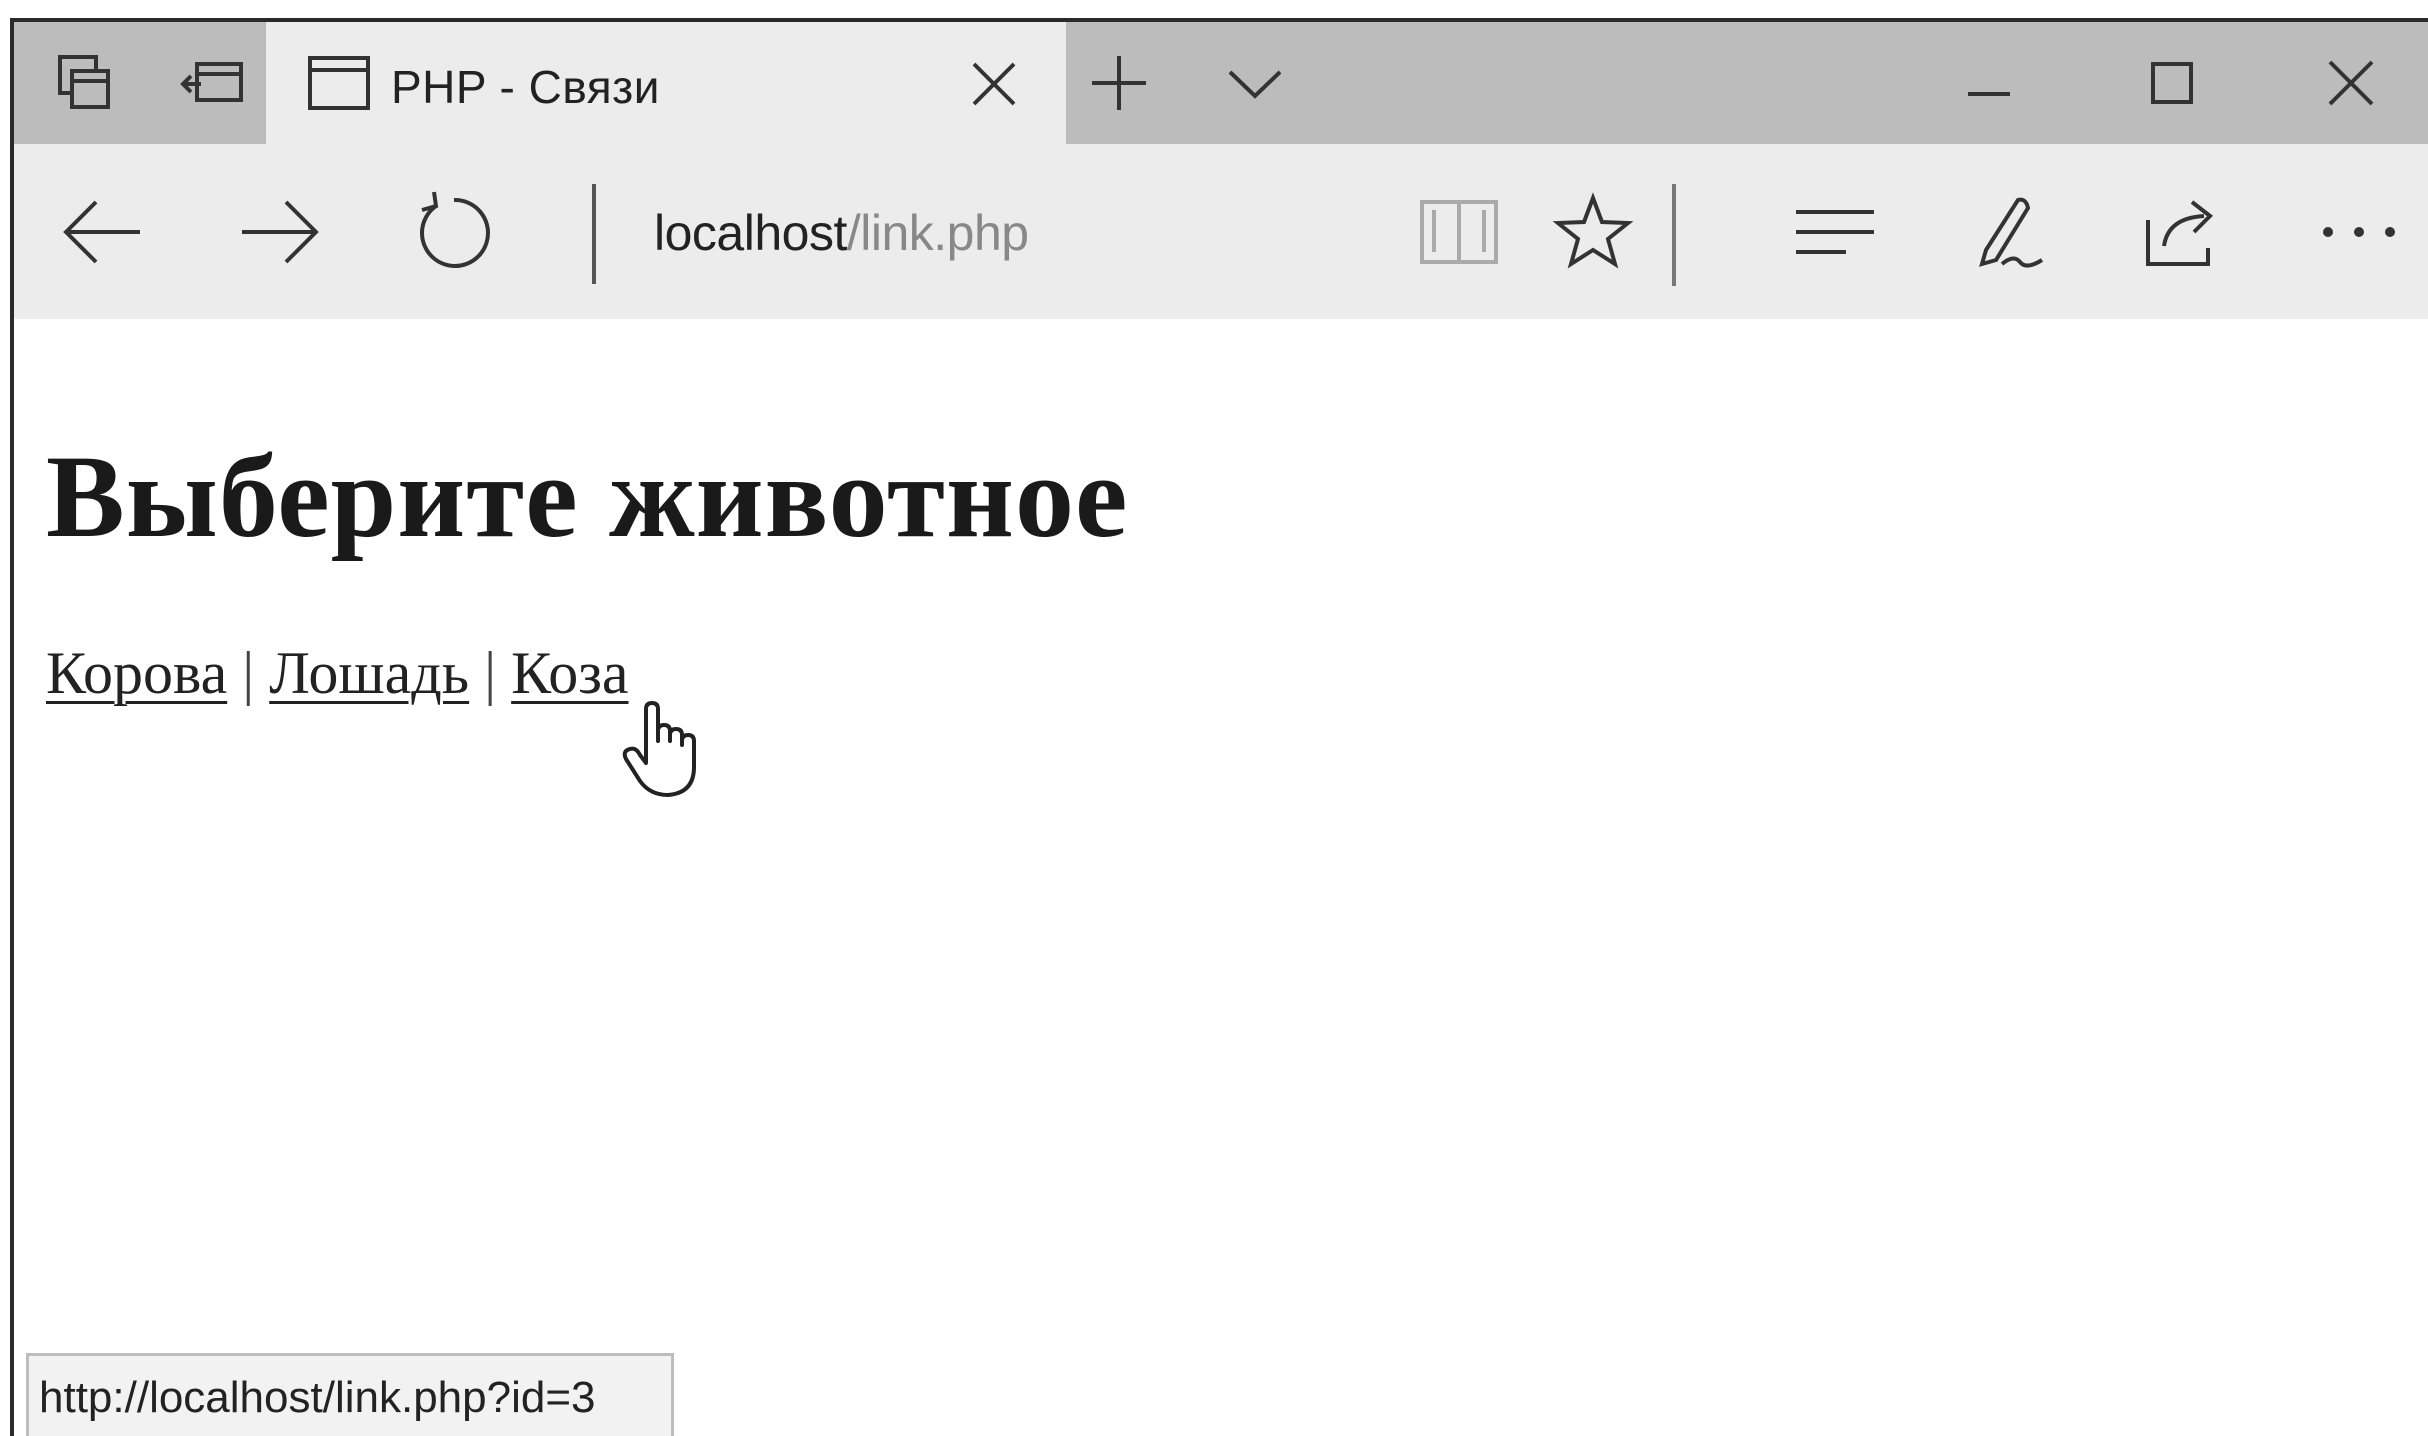  Describe the element at coordinates (212, 83) in the screenshot. I see `tabs-preview-icon` at that location.